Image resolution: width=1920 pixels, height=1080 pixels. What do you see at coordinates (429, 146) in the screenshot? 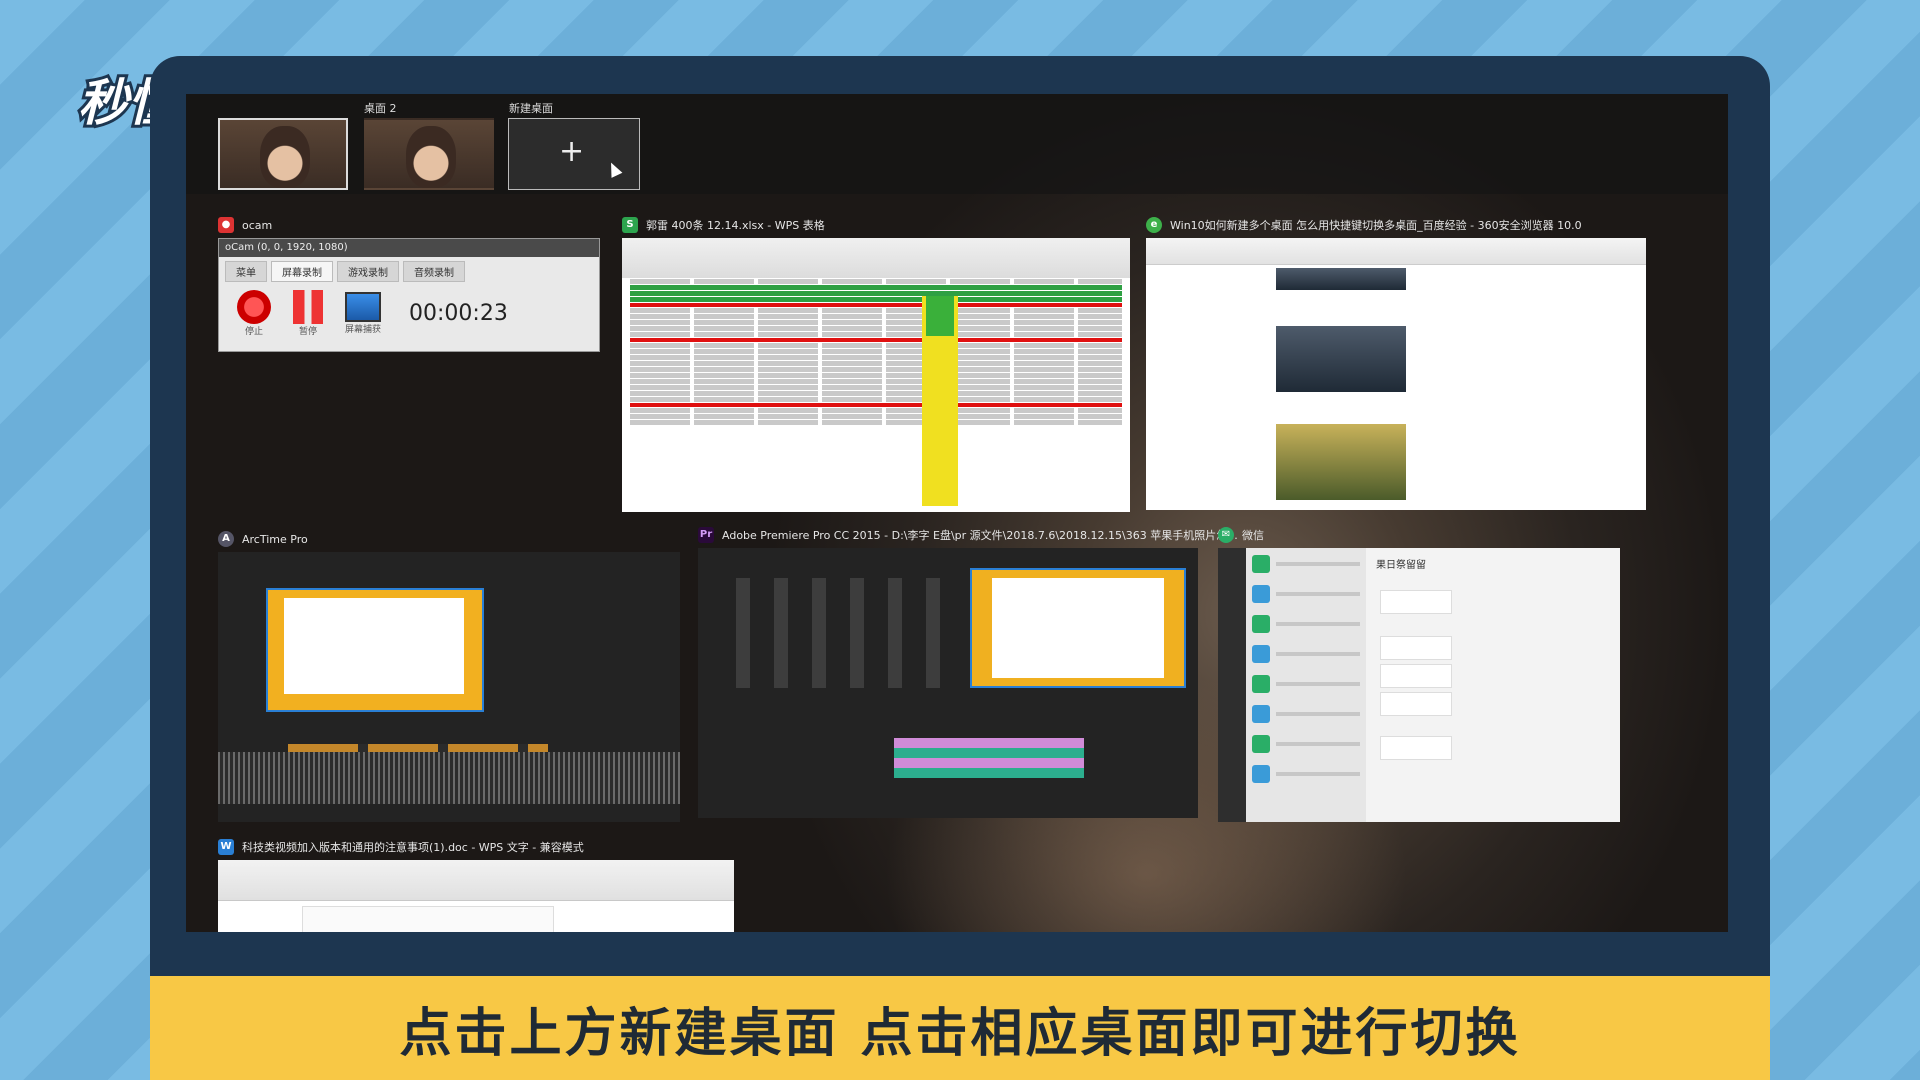
I see `desktop-2-thumbnail: 桌面 2` at bounding box center [429, 146].